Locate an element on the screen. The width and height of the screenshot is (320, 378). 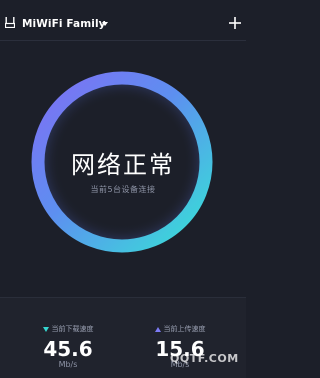
chevron-down-icon is located at coordinates (105, 24).